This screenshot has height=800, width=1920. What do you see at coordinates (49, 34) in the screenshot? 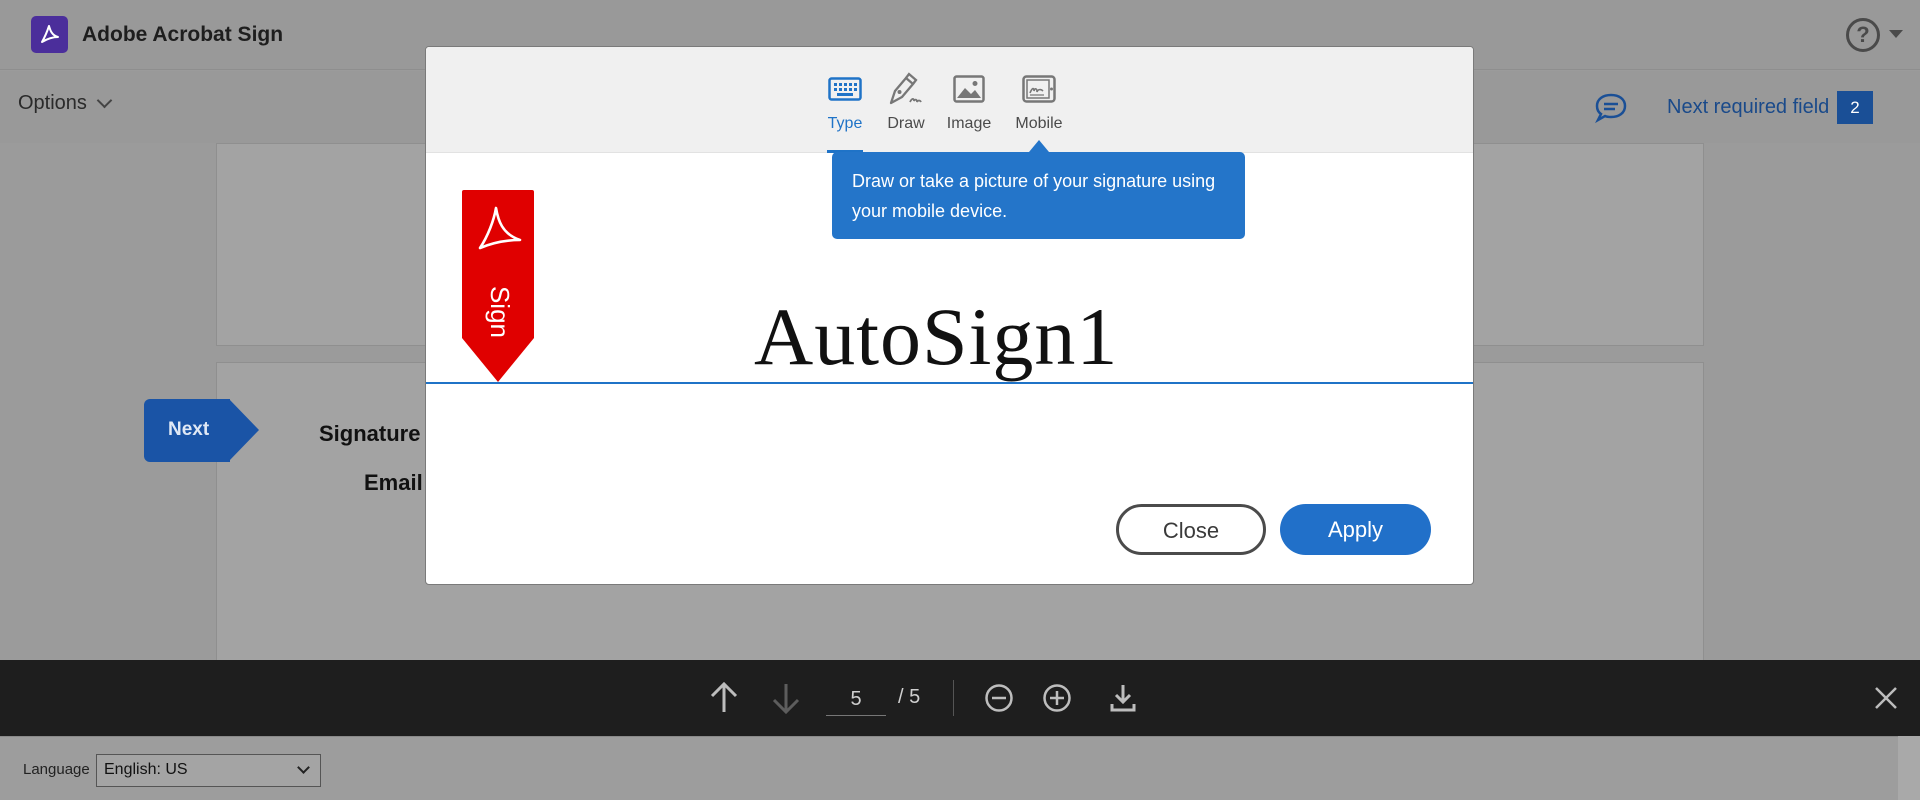
I see `acrobat-logo-icon` at bounding box center [49, 34].